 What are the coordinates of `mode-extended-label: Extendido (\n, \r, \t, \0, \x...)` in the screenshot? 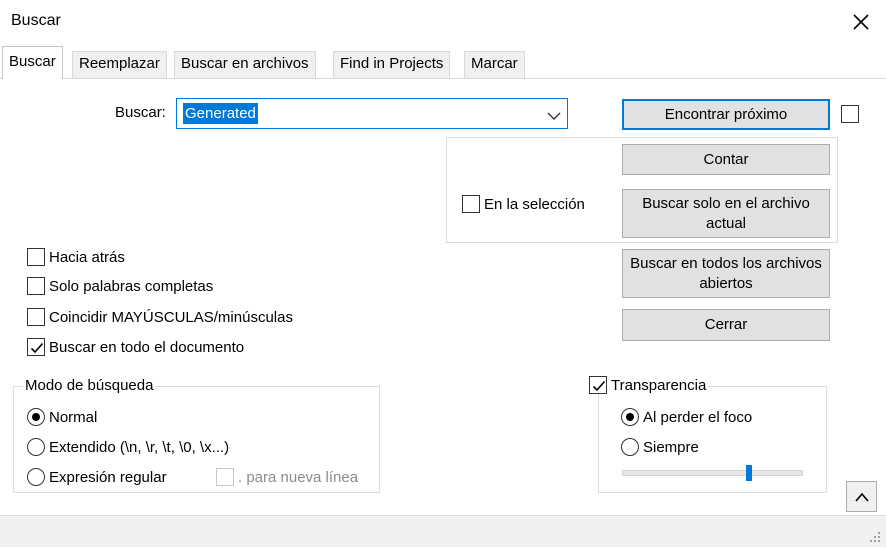 It's located at (139, 447).